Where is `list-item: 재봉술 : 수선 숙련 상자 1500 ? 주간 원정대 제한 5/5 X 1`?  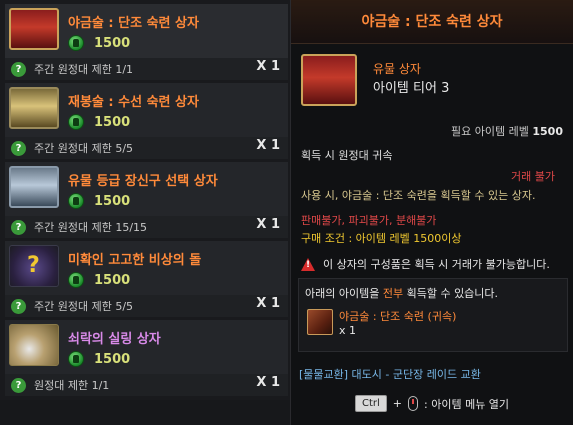
list-item: 재봉술 : 수선 숙련 상자 1500 ? 주간 원정대 제한 5/5 X 1 is located at coordinates (146, 121).